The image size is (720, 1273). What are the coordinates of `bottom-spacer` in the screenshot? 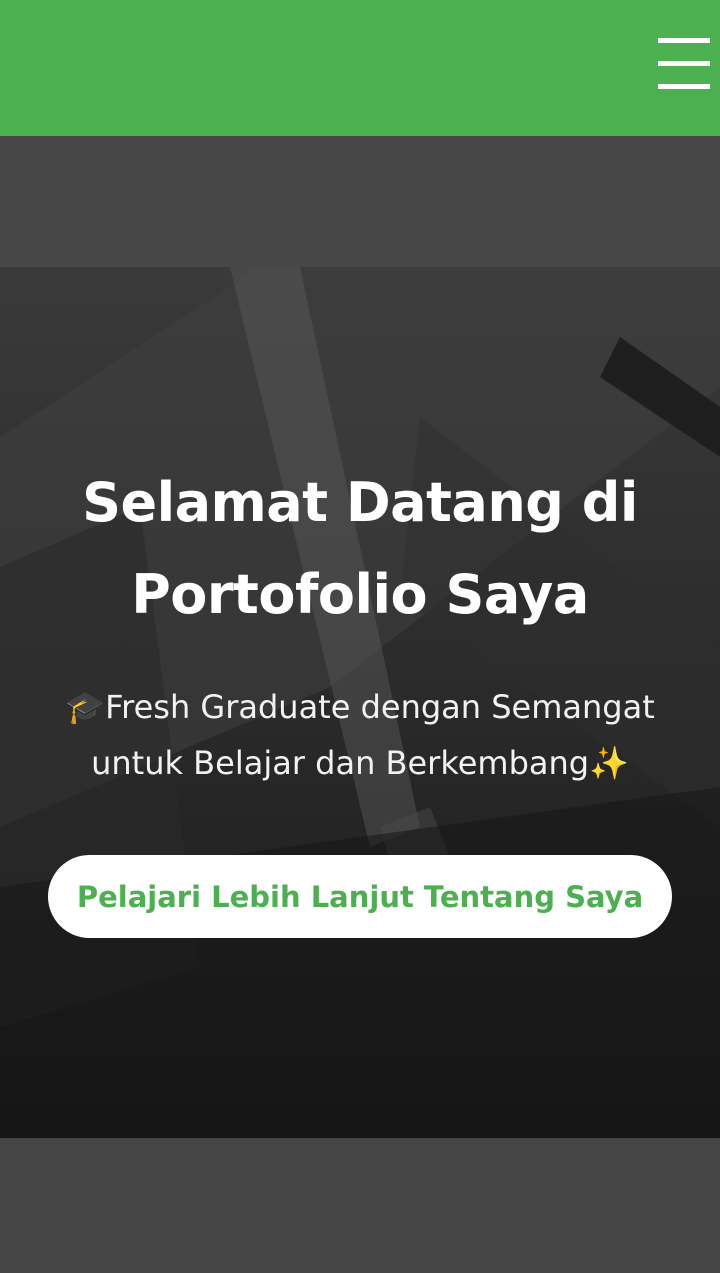 It's located at (360, 1205).